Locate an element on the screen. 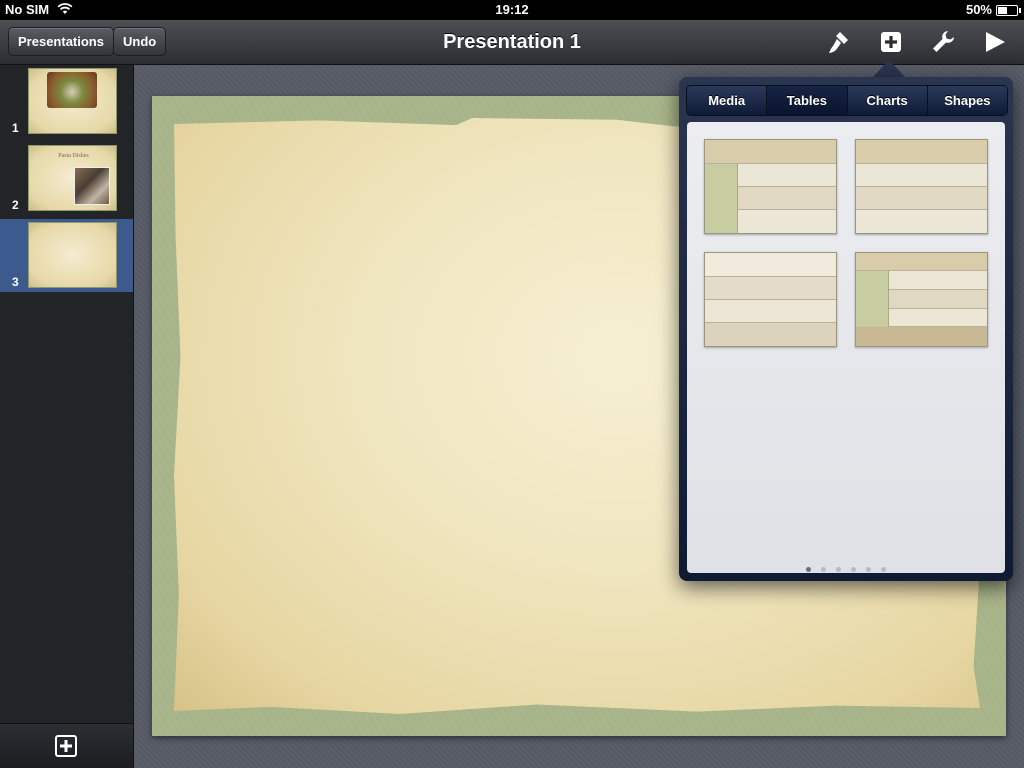 Image resolution: width=1024 pixels, height=768 pixels. tab-media: Media is located at coordinates (727, 100).